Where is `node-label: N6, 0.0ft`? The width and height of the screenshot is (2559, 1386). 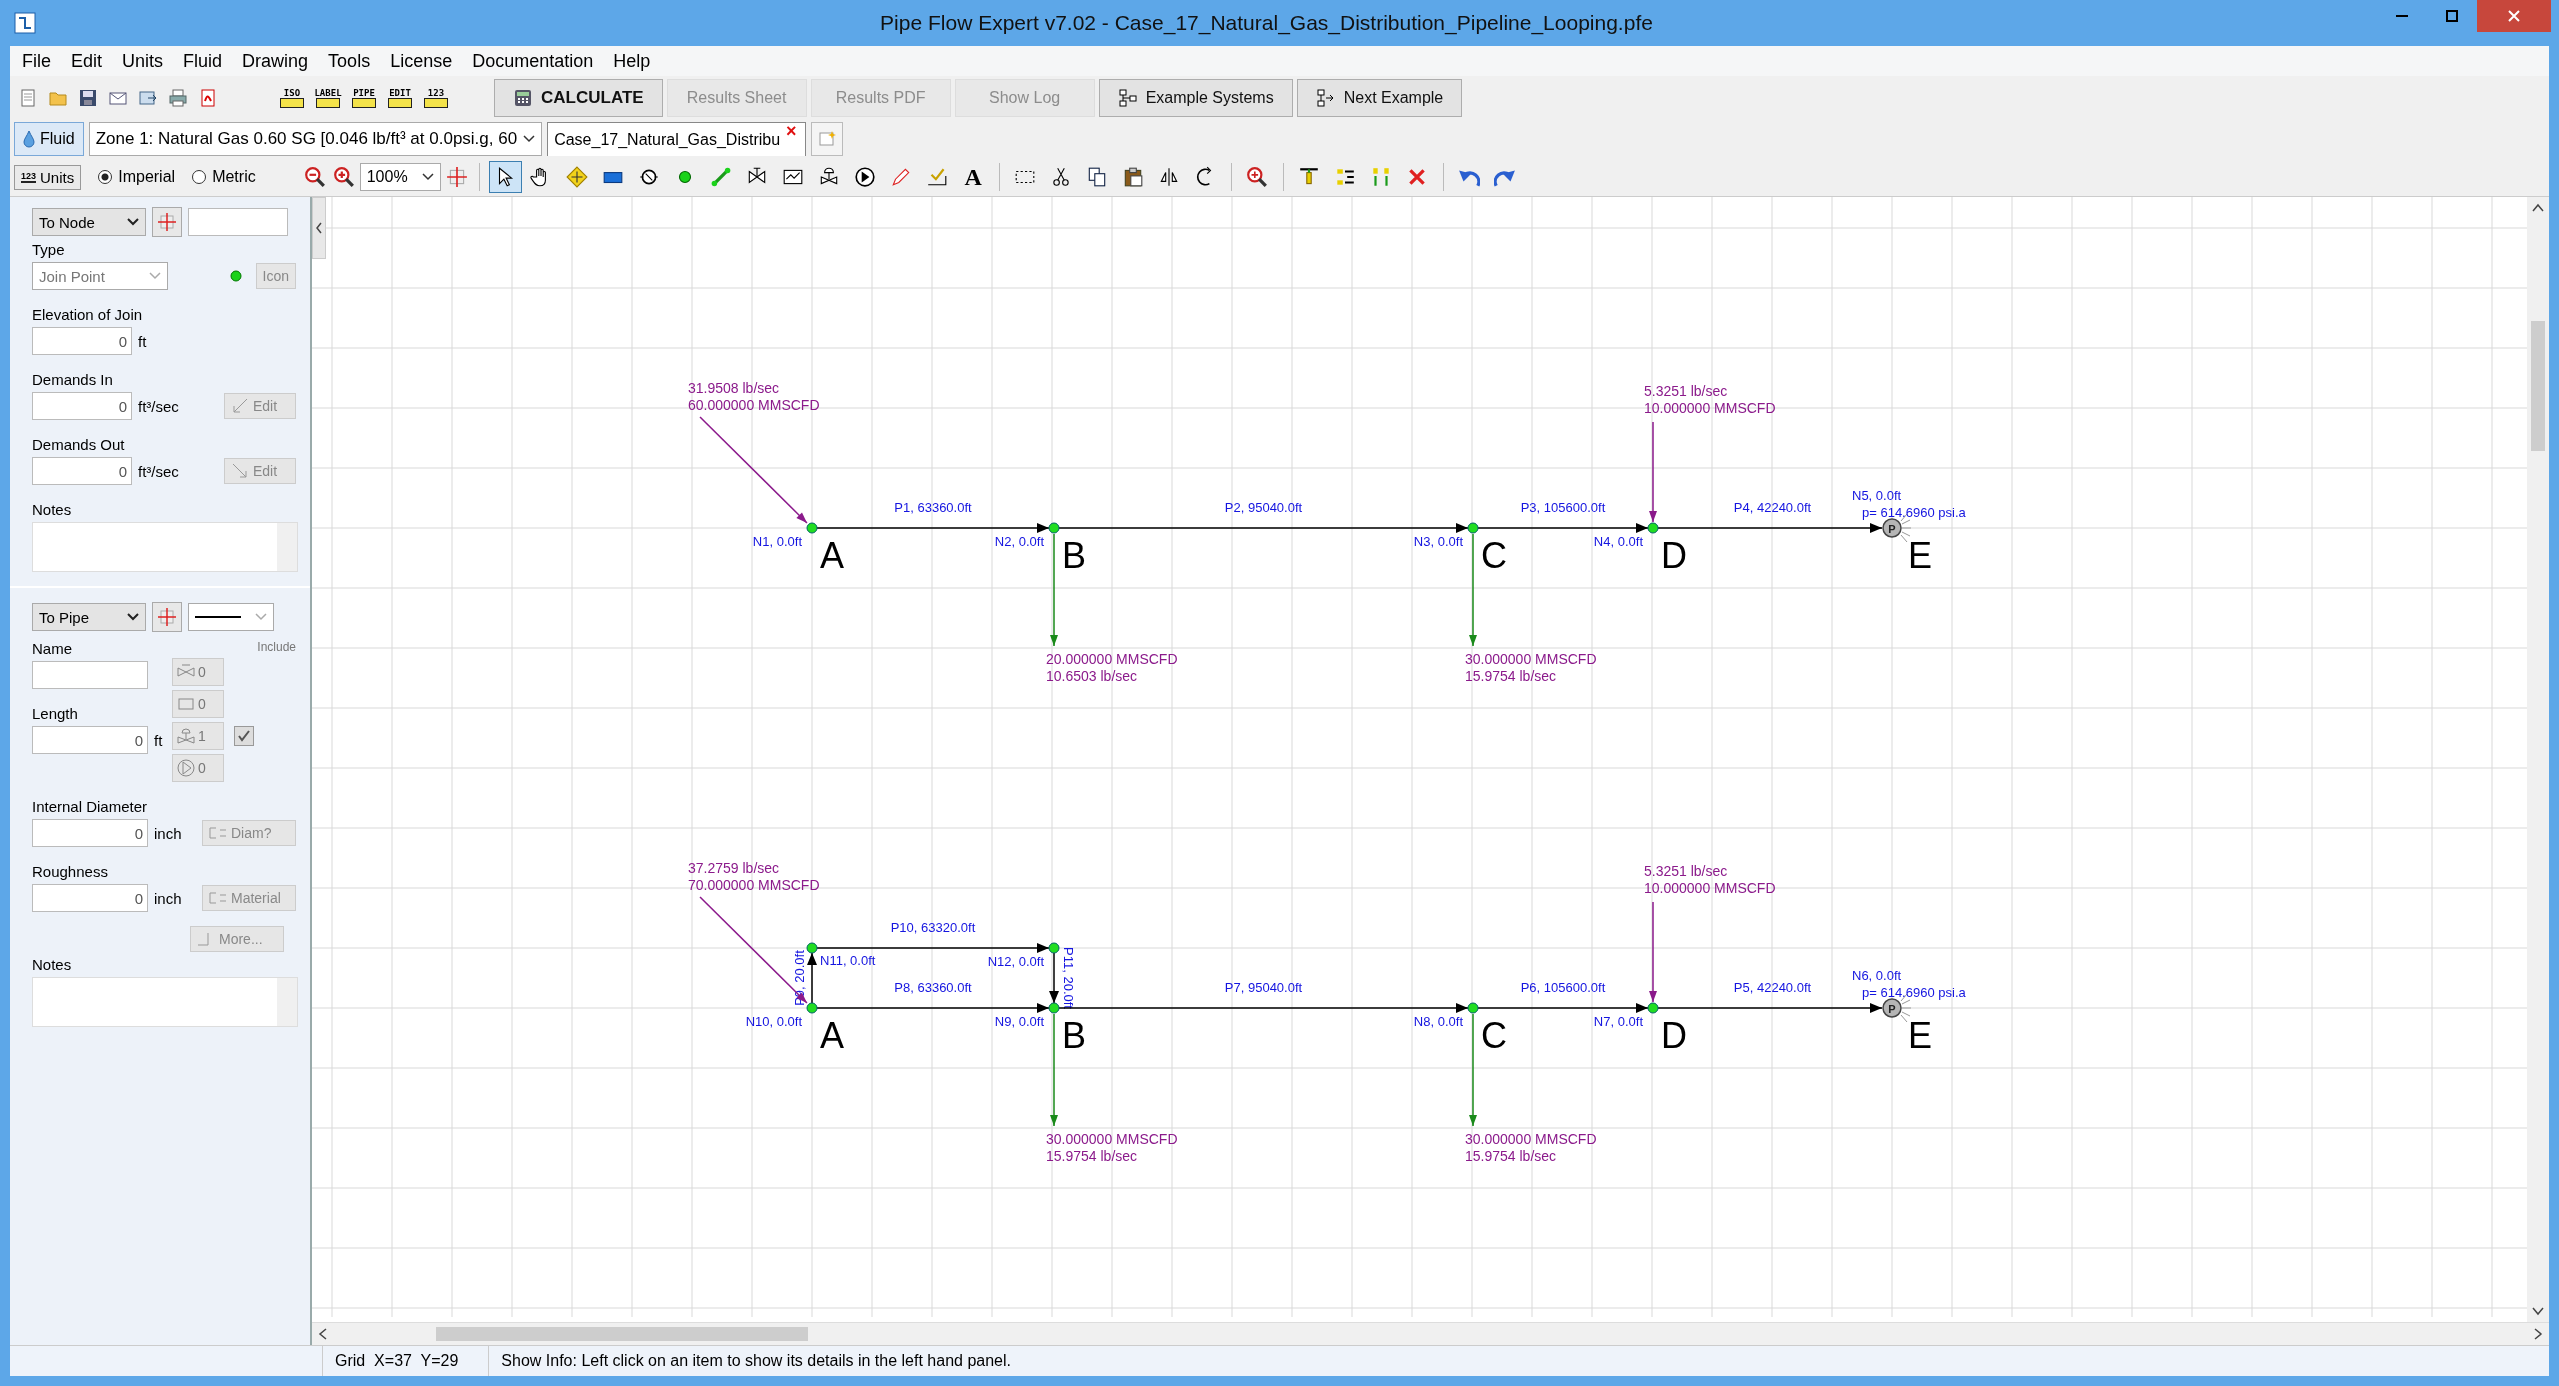 node-label: N6, 0.0ft is located at coordinates (1877, 975).